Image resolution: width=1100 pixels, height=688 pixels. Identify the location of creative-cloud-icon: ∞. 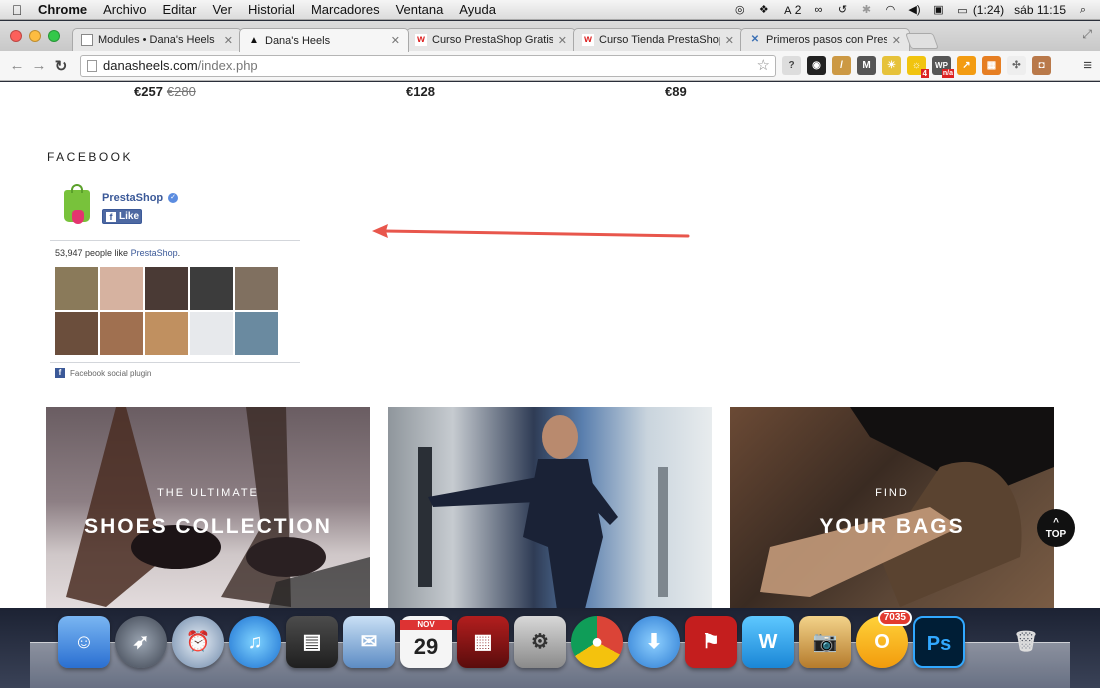
(818, 10).